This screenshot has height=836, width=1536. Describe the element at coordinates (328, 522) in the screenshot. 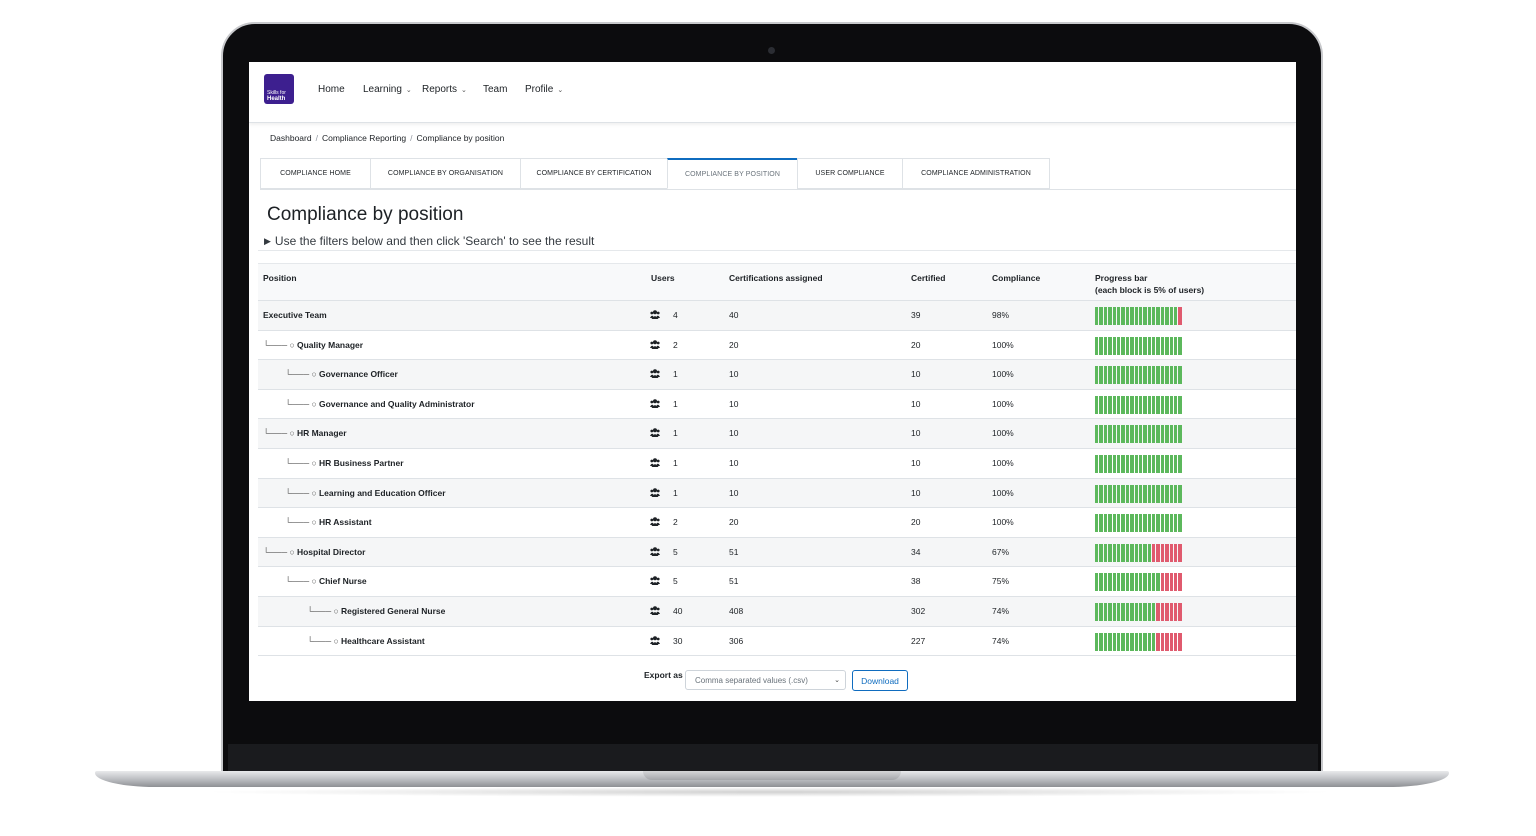

I see `position-name: └─── ○ HR Assistant` at that location.